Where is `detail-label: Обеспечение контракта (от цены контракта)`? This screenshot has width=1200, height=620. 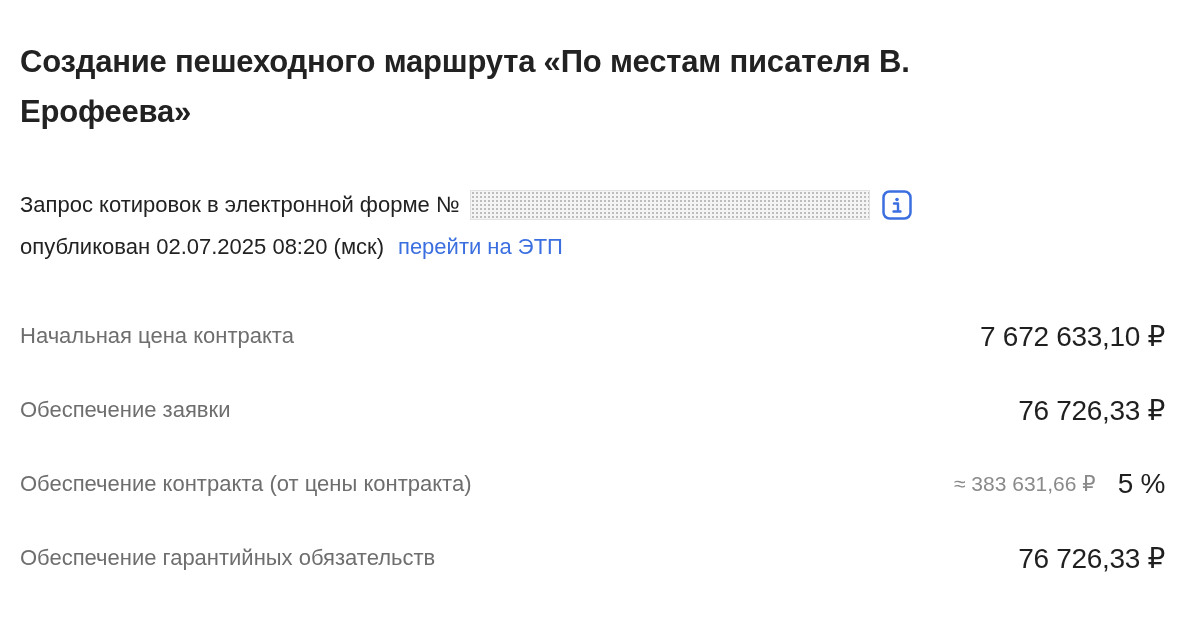
detail-label: Обеспечение контракта (от цены контракта) is located at coordinates (246, 484).